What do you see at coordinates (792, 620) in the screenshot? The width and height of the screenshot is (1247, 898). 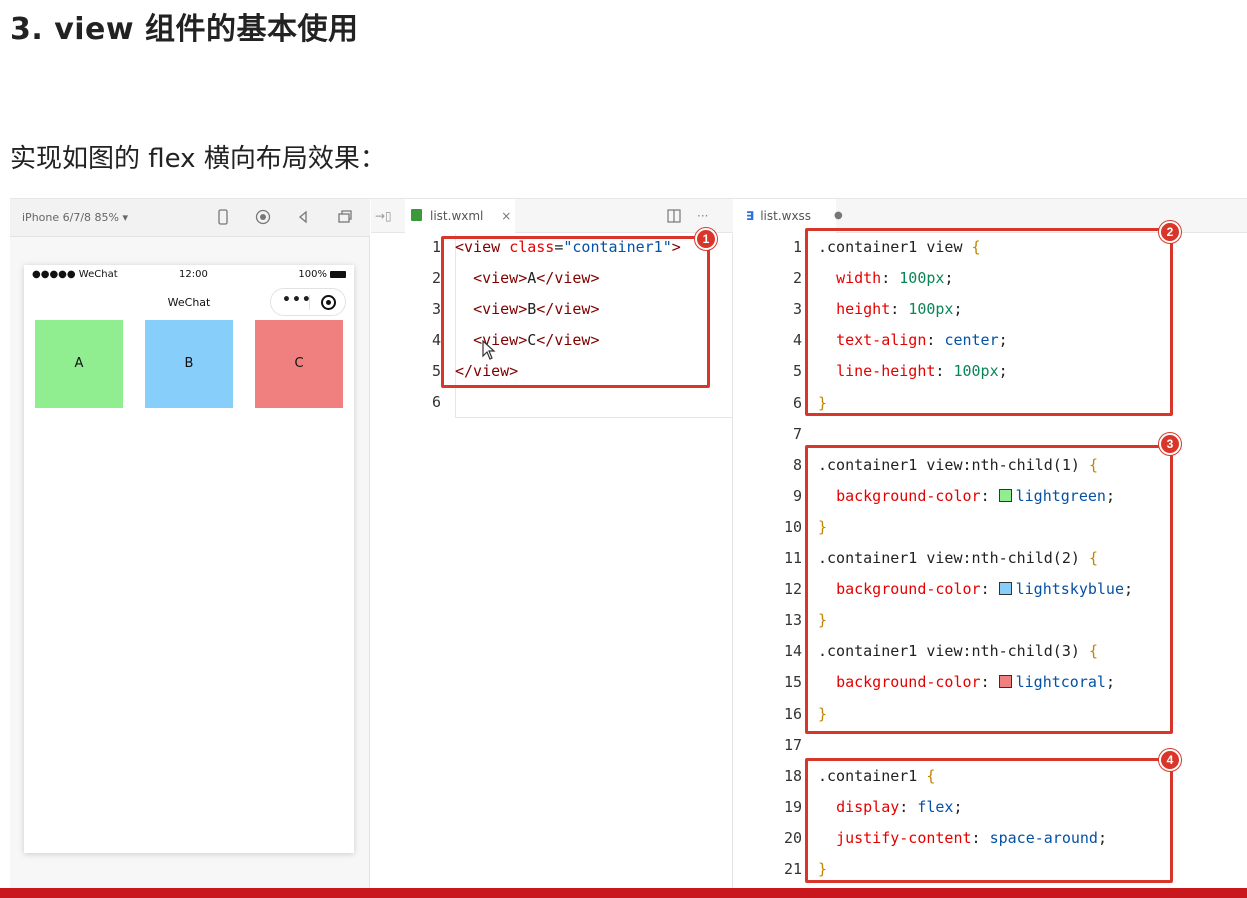 I see `line-number: 13` at bounding box center [792, 620].